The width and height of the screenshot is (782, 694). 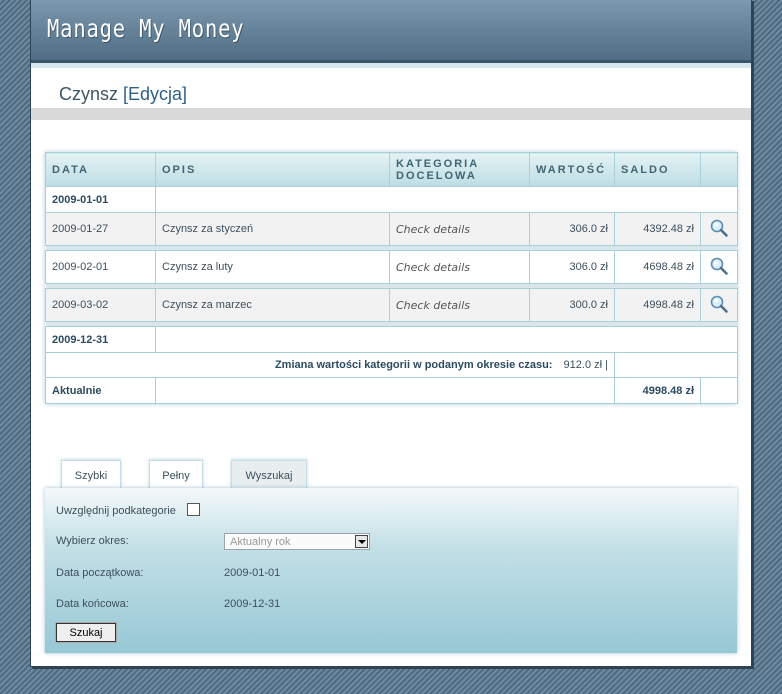 I want to click on subcategories-label: Uwzględnij podkategorie, so click(x=116, y=511).